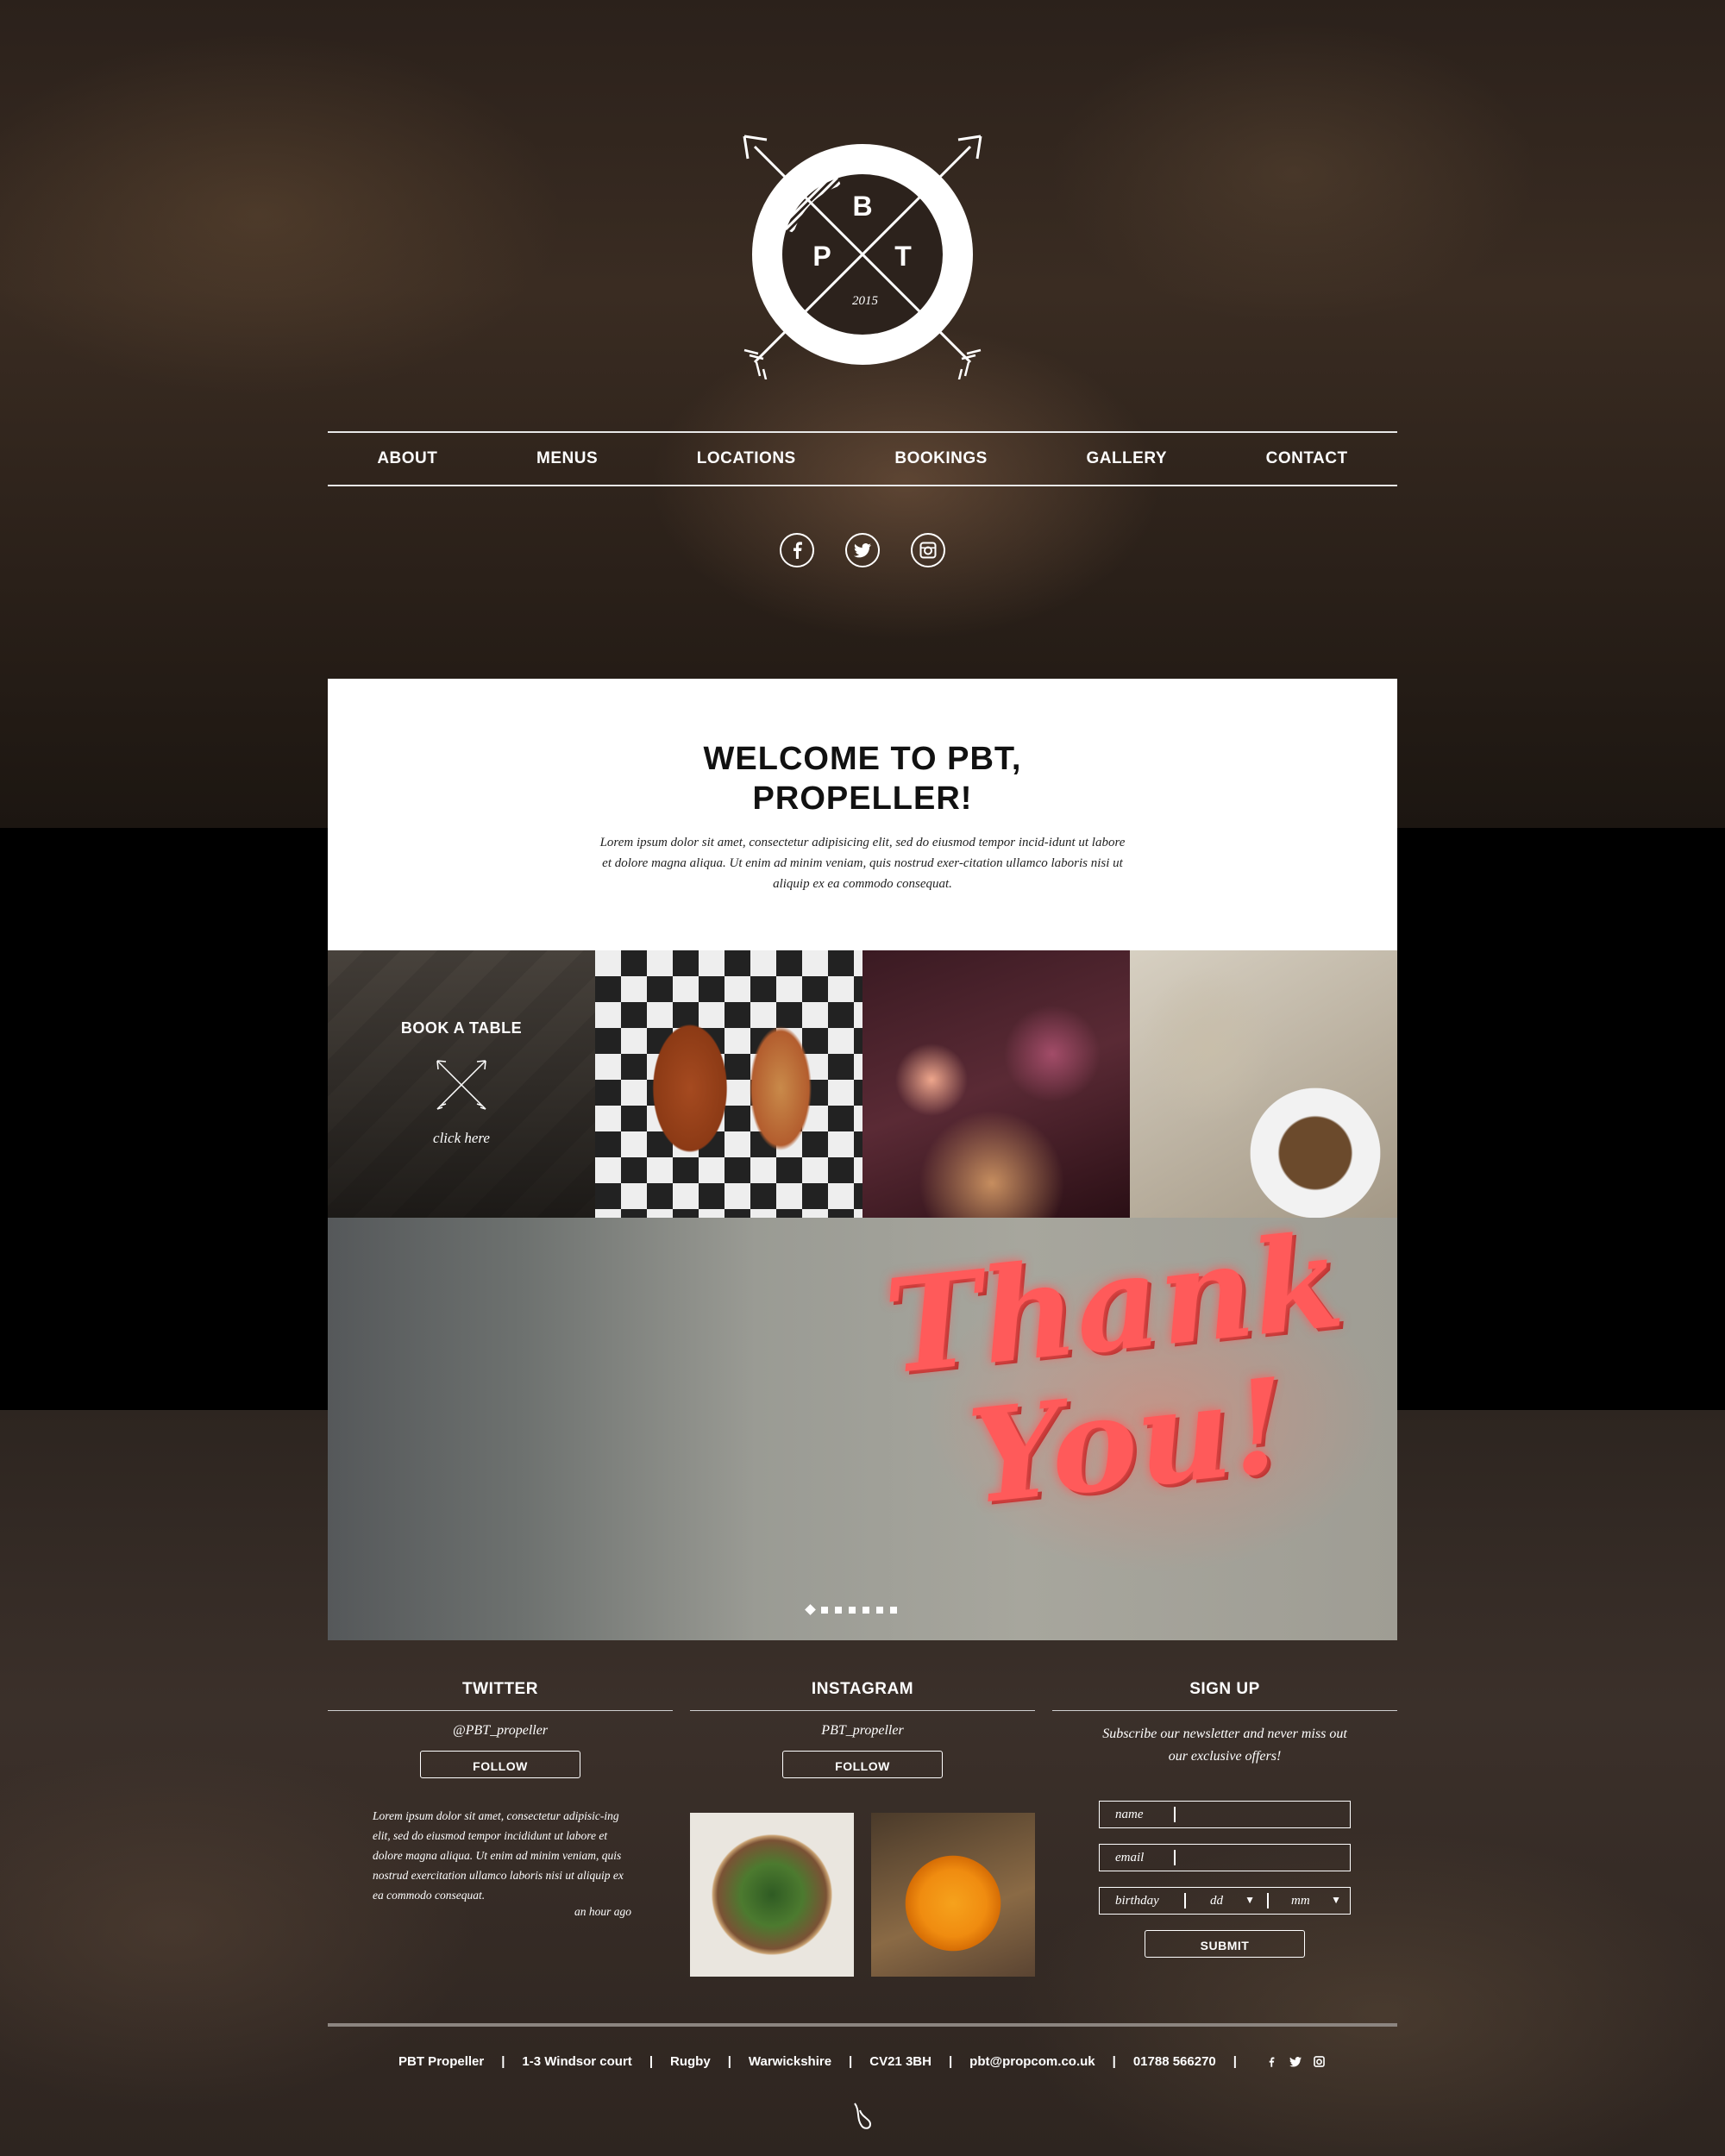  What do you see at coordinates (953, 1895) in the screenshot?
I see `instagram-photo-orange` at bounding box center [953, 1895].